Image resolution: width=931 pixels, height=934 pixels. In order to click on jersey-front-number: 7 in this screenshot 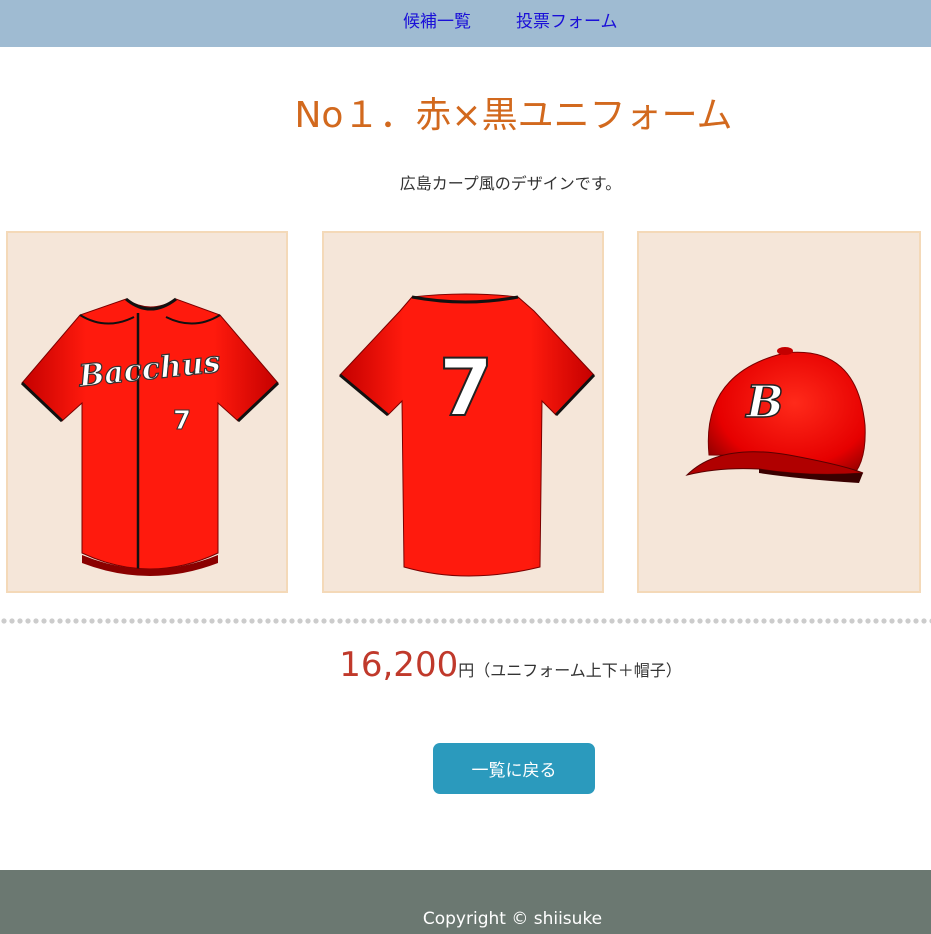, I will do `click(182, 421)`.